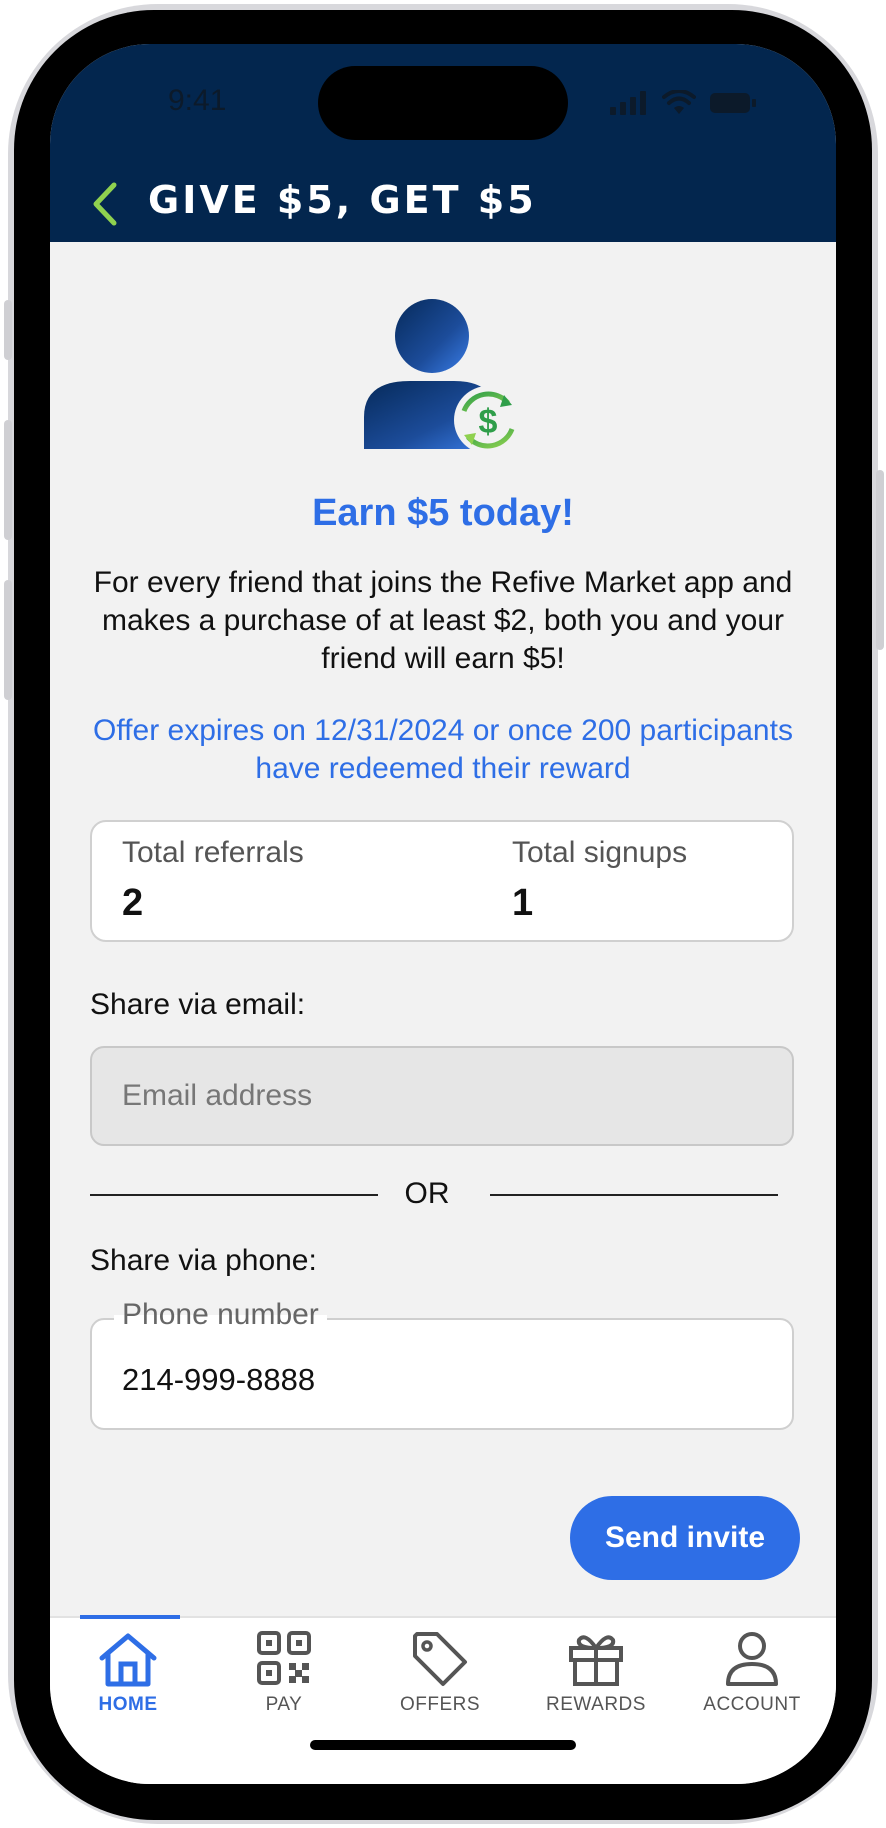 Image resolution: width=886 pixels, height=1828 pixels. What do you see at coordinates (752, 1704) in the screenshot?
I see `nav-label-account: ACCOUNT` at bounding box center [752, 1704].